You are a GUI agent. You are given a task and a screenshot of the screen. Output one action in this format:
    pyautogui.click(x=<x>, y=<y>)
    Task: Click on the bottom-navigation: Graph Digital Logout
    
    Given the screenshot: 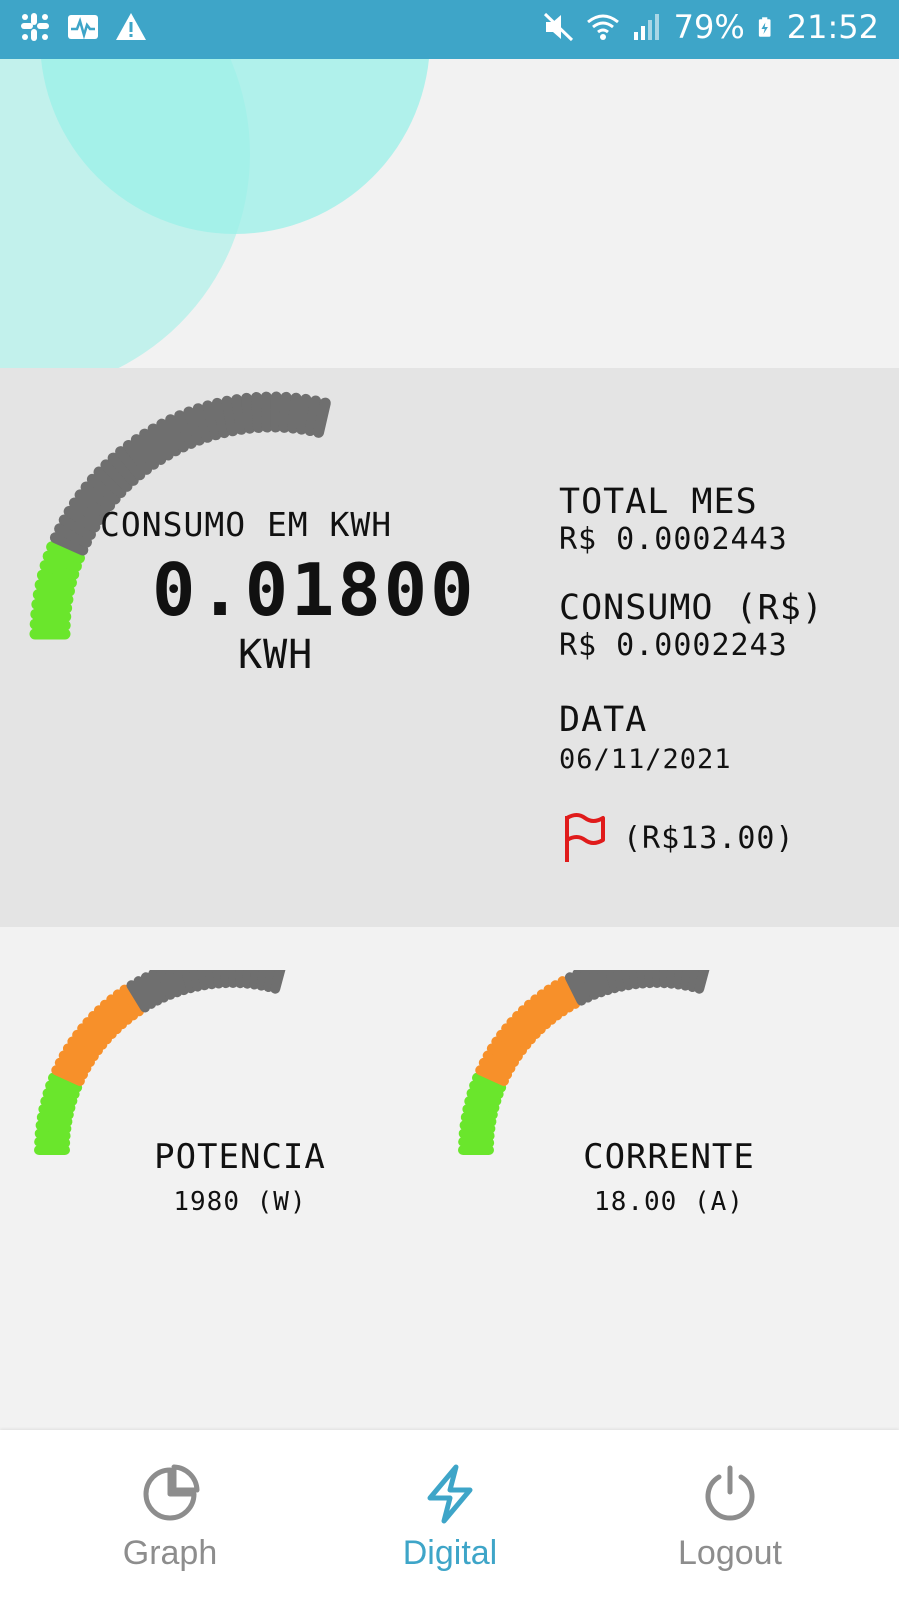 What is the action you would take?
    pyautogui.click(x=449, y=1514)
    